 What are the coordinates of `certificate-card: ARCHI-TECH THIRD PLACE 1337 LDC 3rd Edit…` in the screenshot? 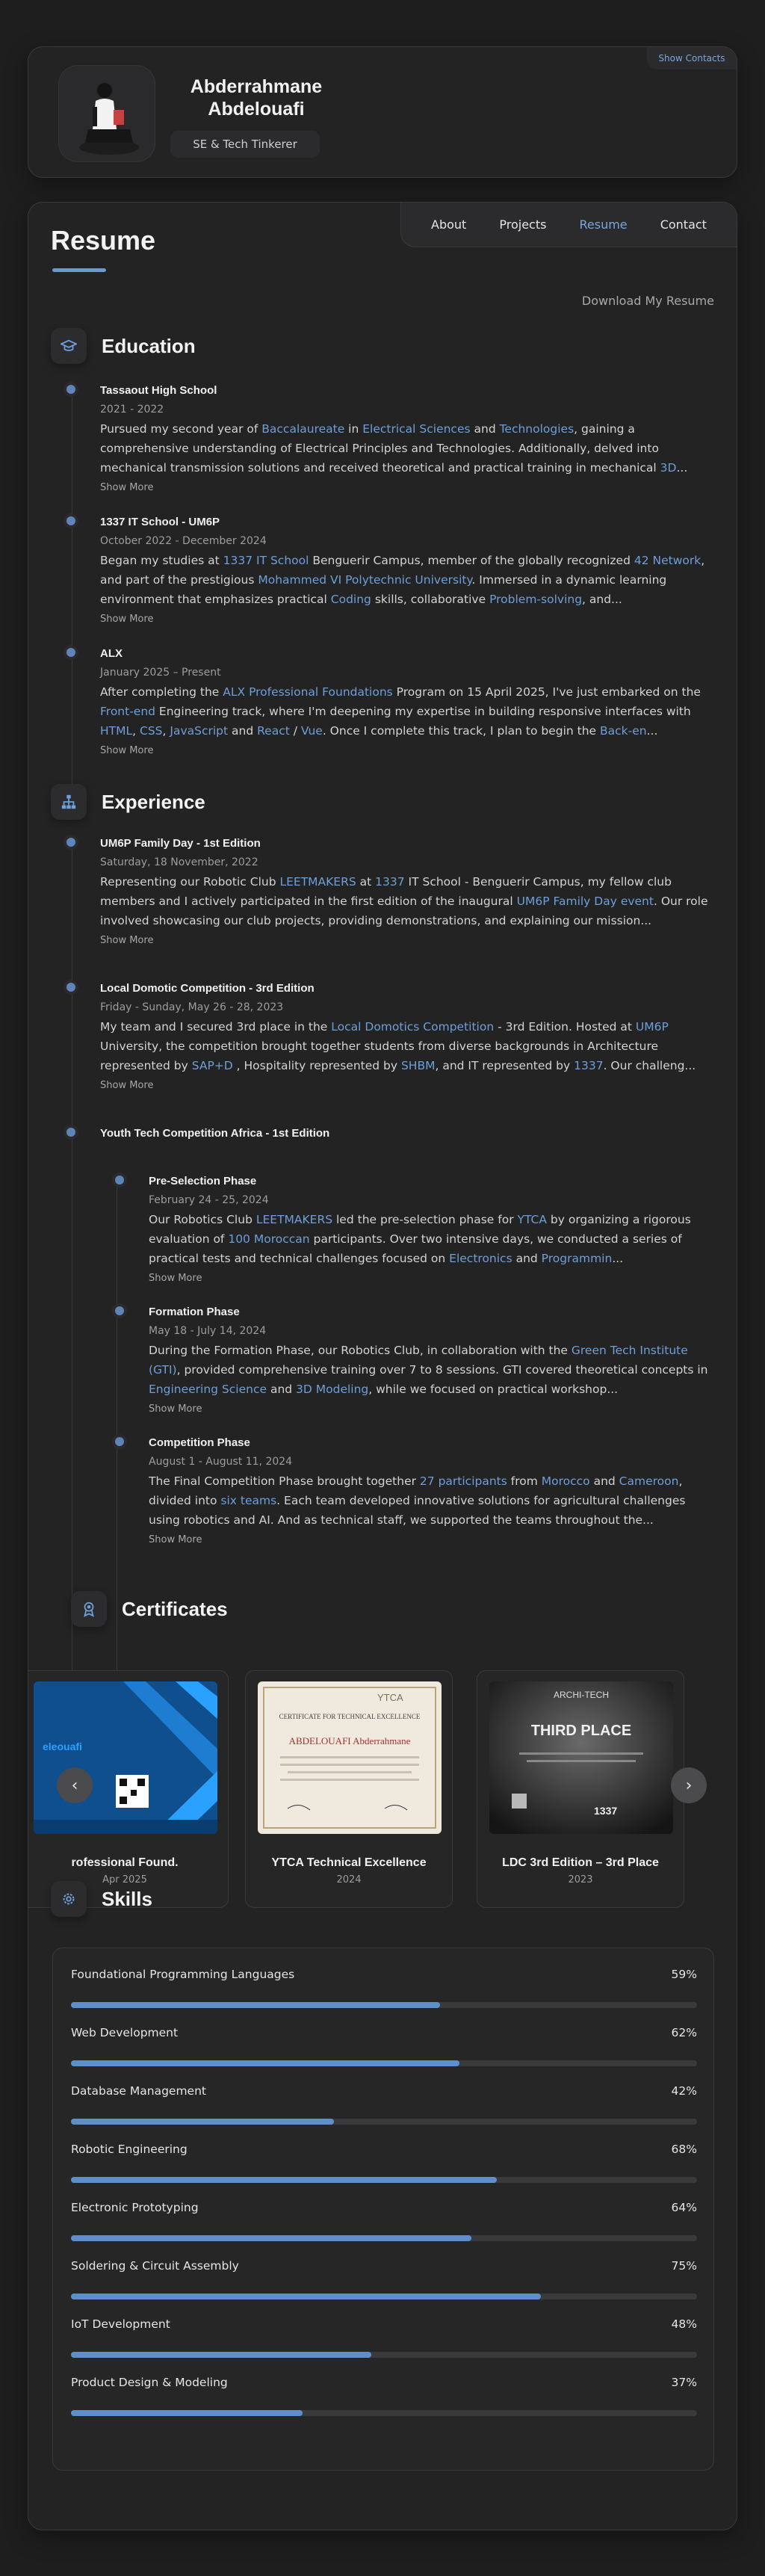 It's located at (580, 1789).